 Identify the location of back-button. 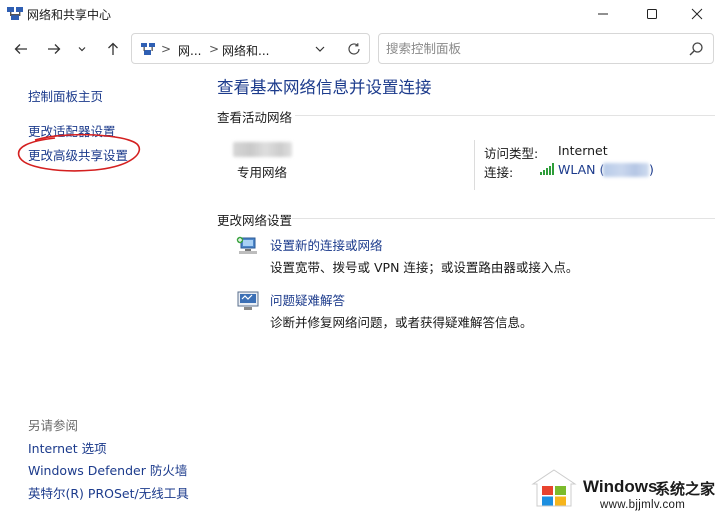
(21, 49).